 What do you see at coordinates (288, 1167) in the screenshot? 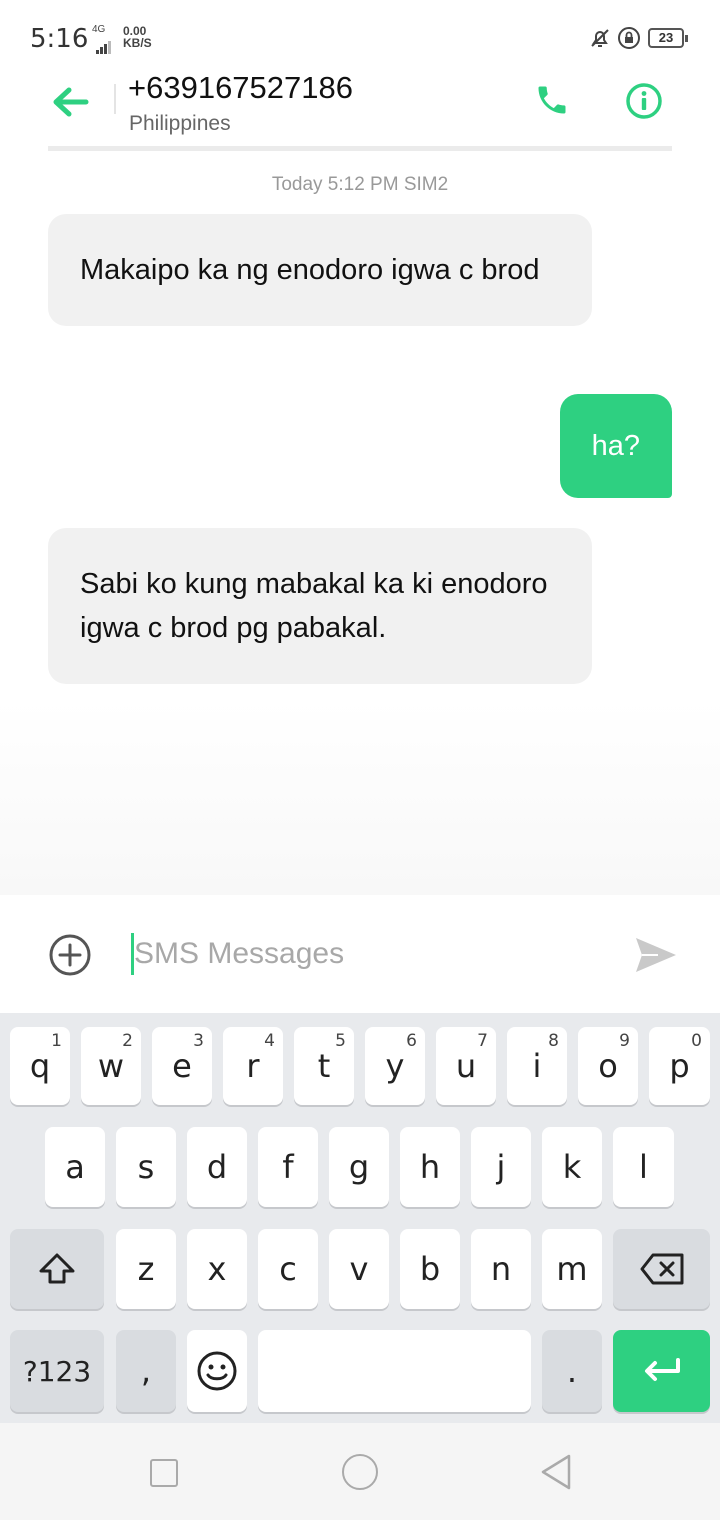
I see `key-f: f` at bounding box center [288, 1167].